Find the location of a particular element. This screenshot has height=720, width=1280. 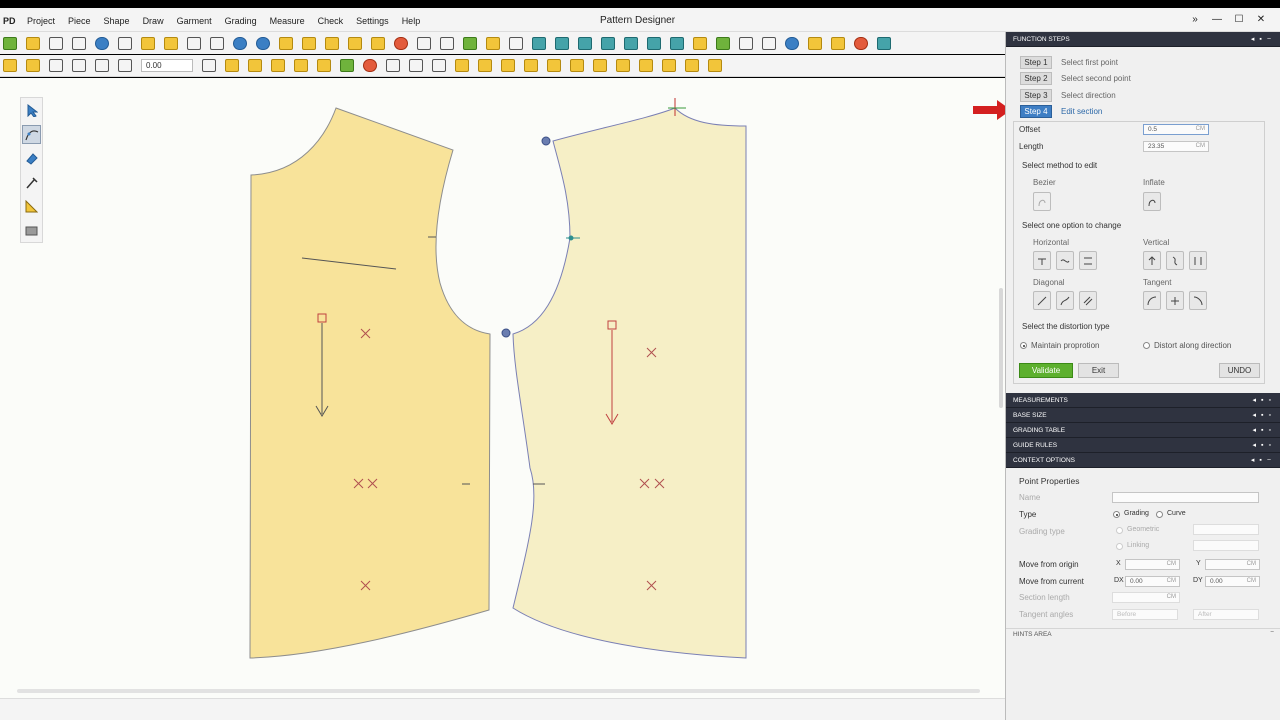

tape-tool-icon is located at coordinates (485, 65).